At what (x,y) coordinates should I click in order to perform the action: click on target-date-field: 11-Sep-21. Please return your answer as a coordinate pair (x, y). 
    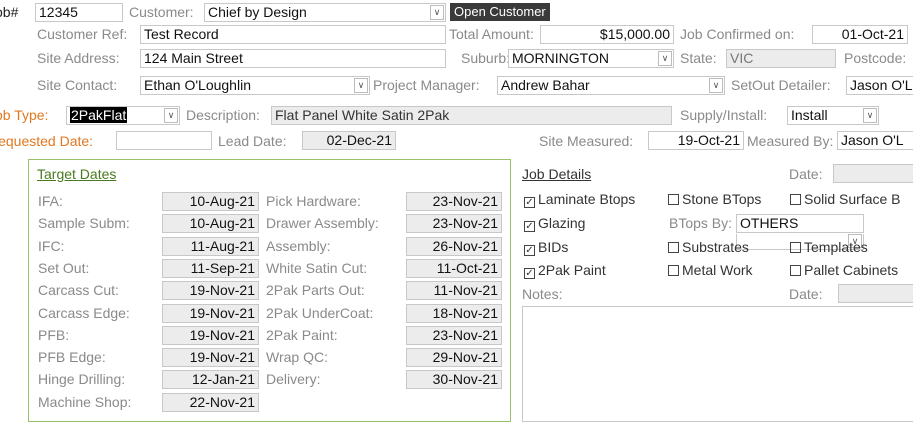
    Looking at the image, I should click on (210, 268).